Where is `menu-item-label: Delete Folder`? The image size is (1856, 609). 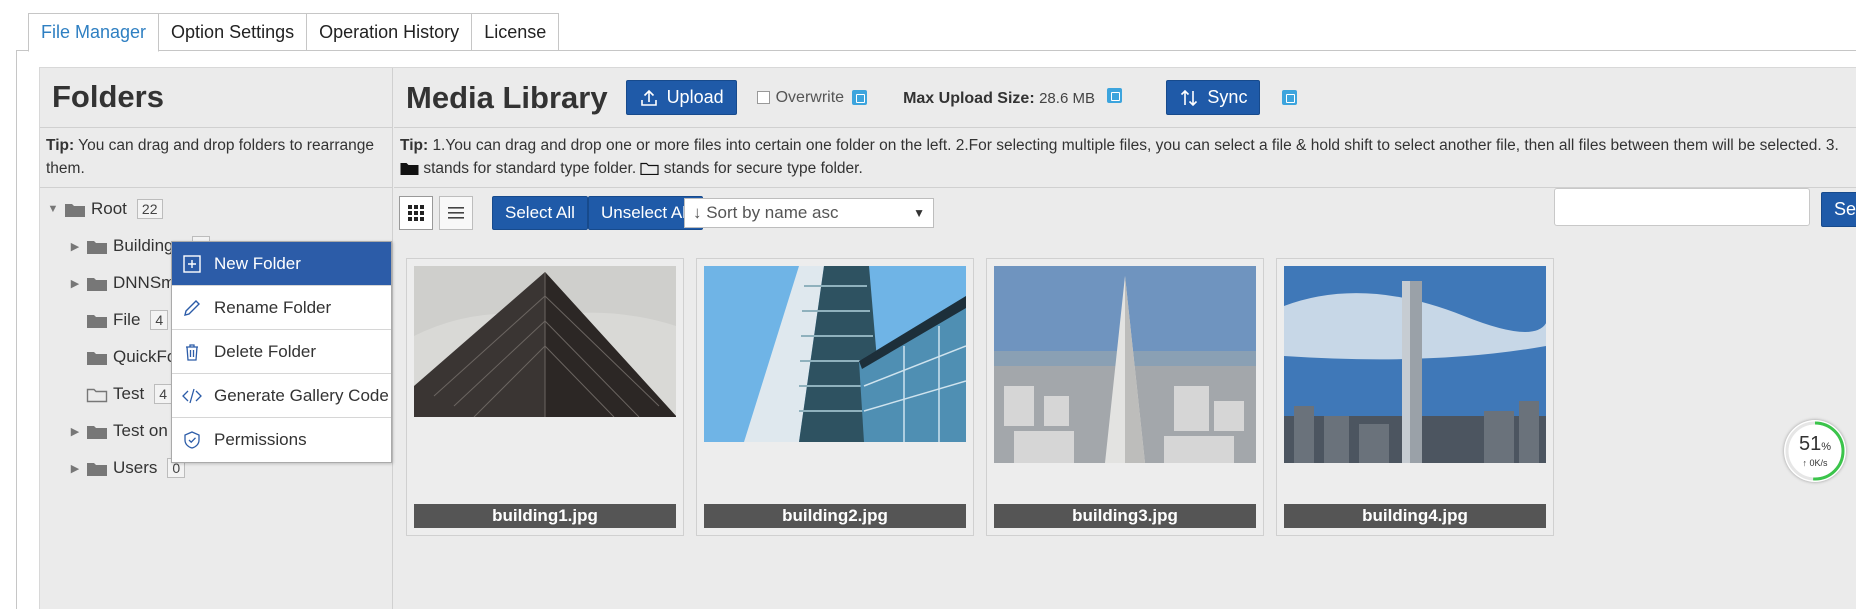 menu-item-label: Delete Folder is located at coordinates (265, 351).